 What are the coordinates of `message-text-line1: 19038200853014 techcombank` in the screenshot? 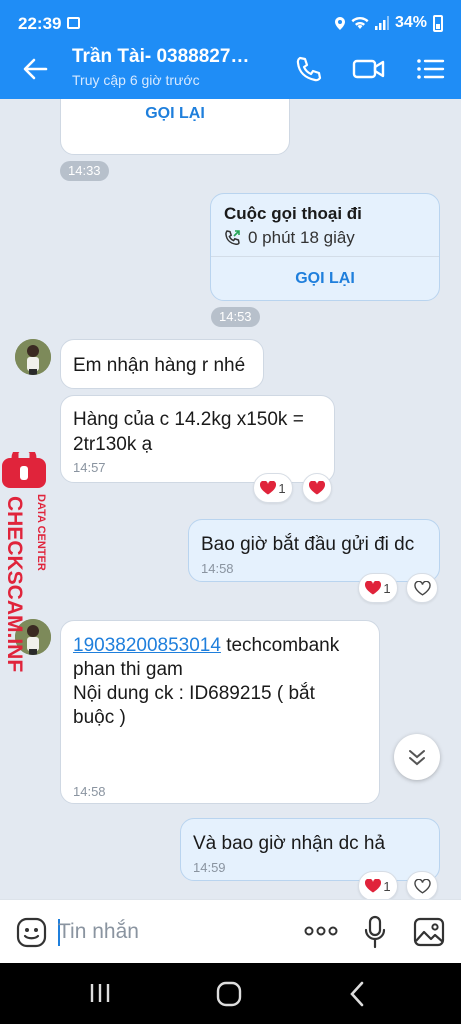 It's located at (206, 645).